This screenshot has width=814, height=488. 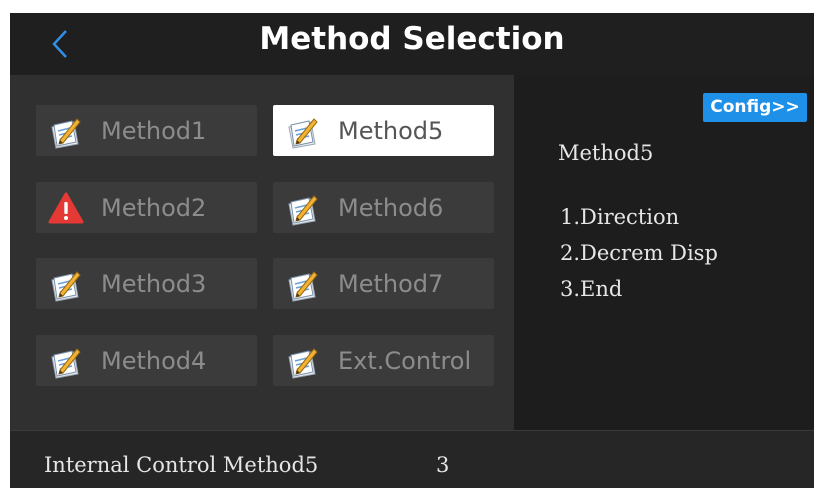 What do you see at coordinates (154, 130) in the screenshot?
I see `method-label: Method1` at bounding box center [154, 130].